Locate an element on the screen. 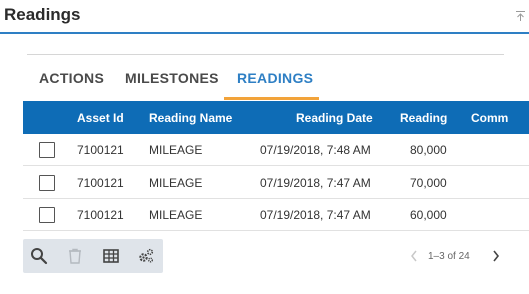 This screenshot has width=529, height=294. tab-readings: READINGS is located at coordinates (275, 85).